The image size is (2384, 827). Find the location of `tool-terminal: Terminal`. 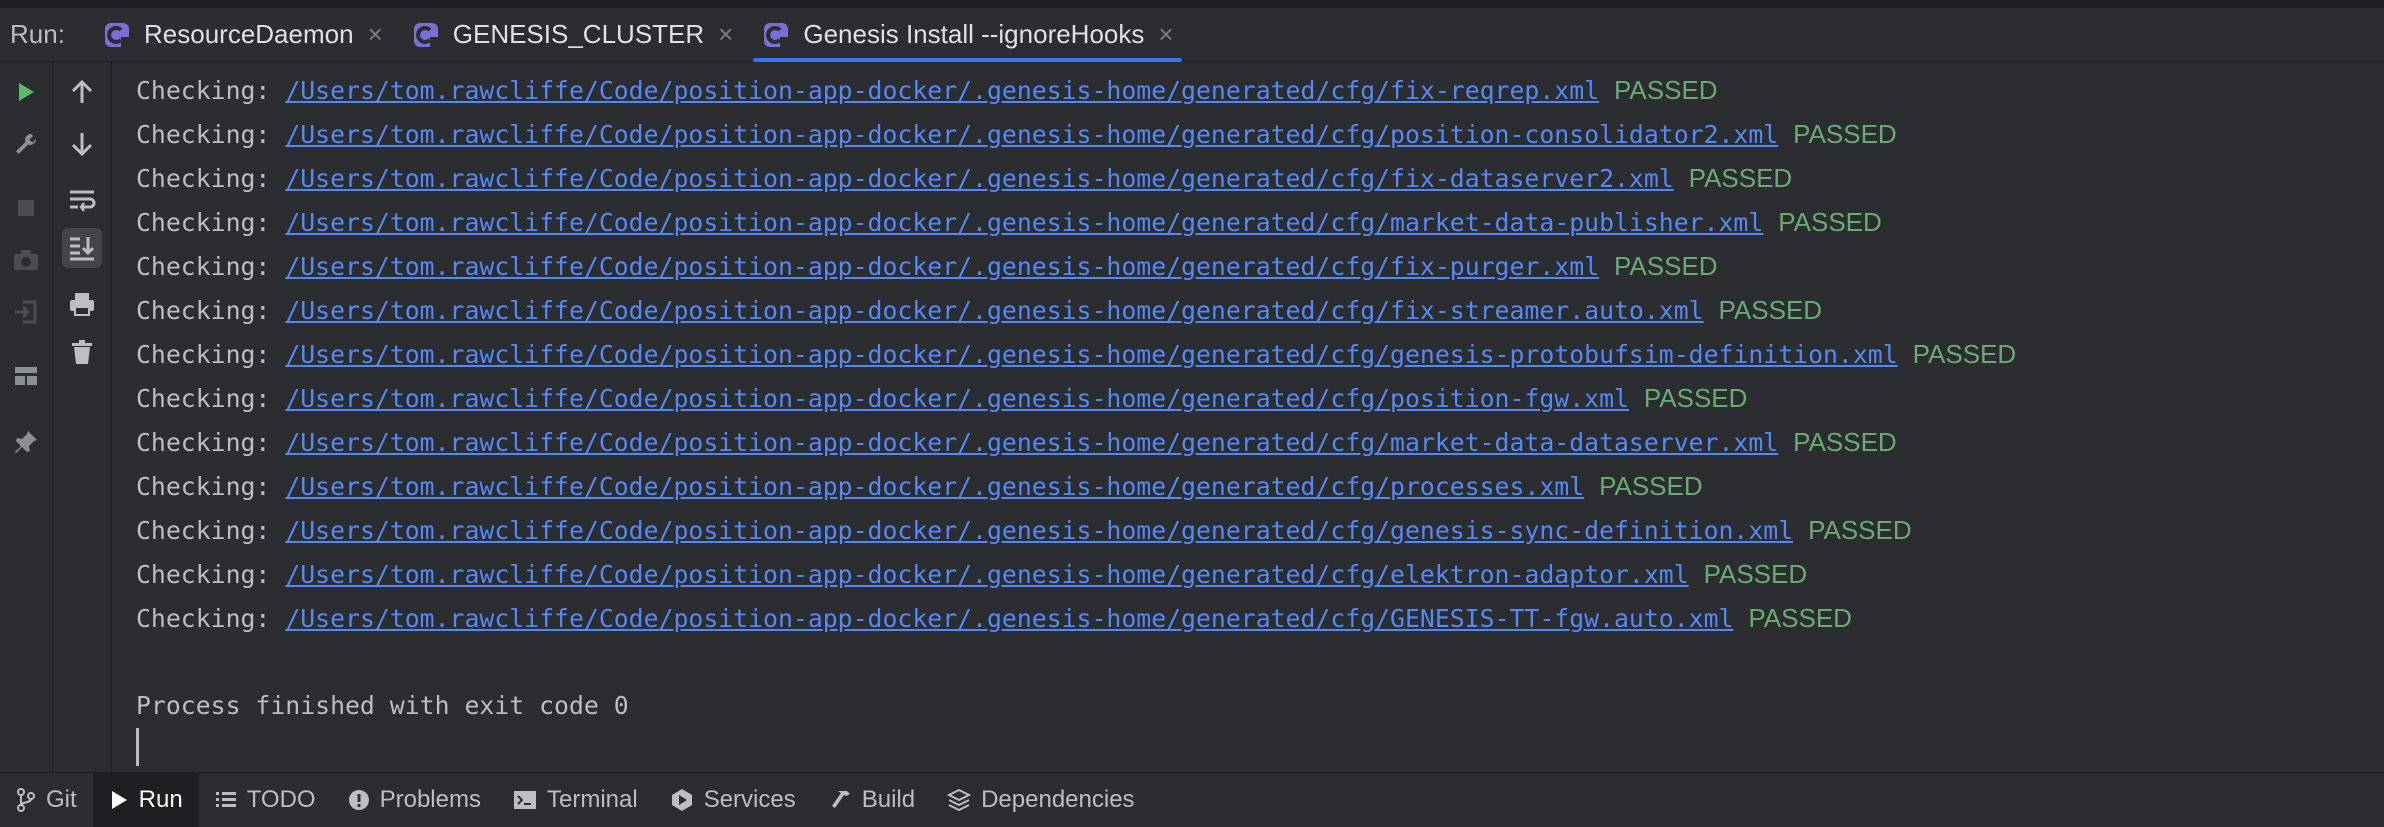

tool-terminal: Terminal is located at coordinates (575, 800).